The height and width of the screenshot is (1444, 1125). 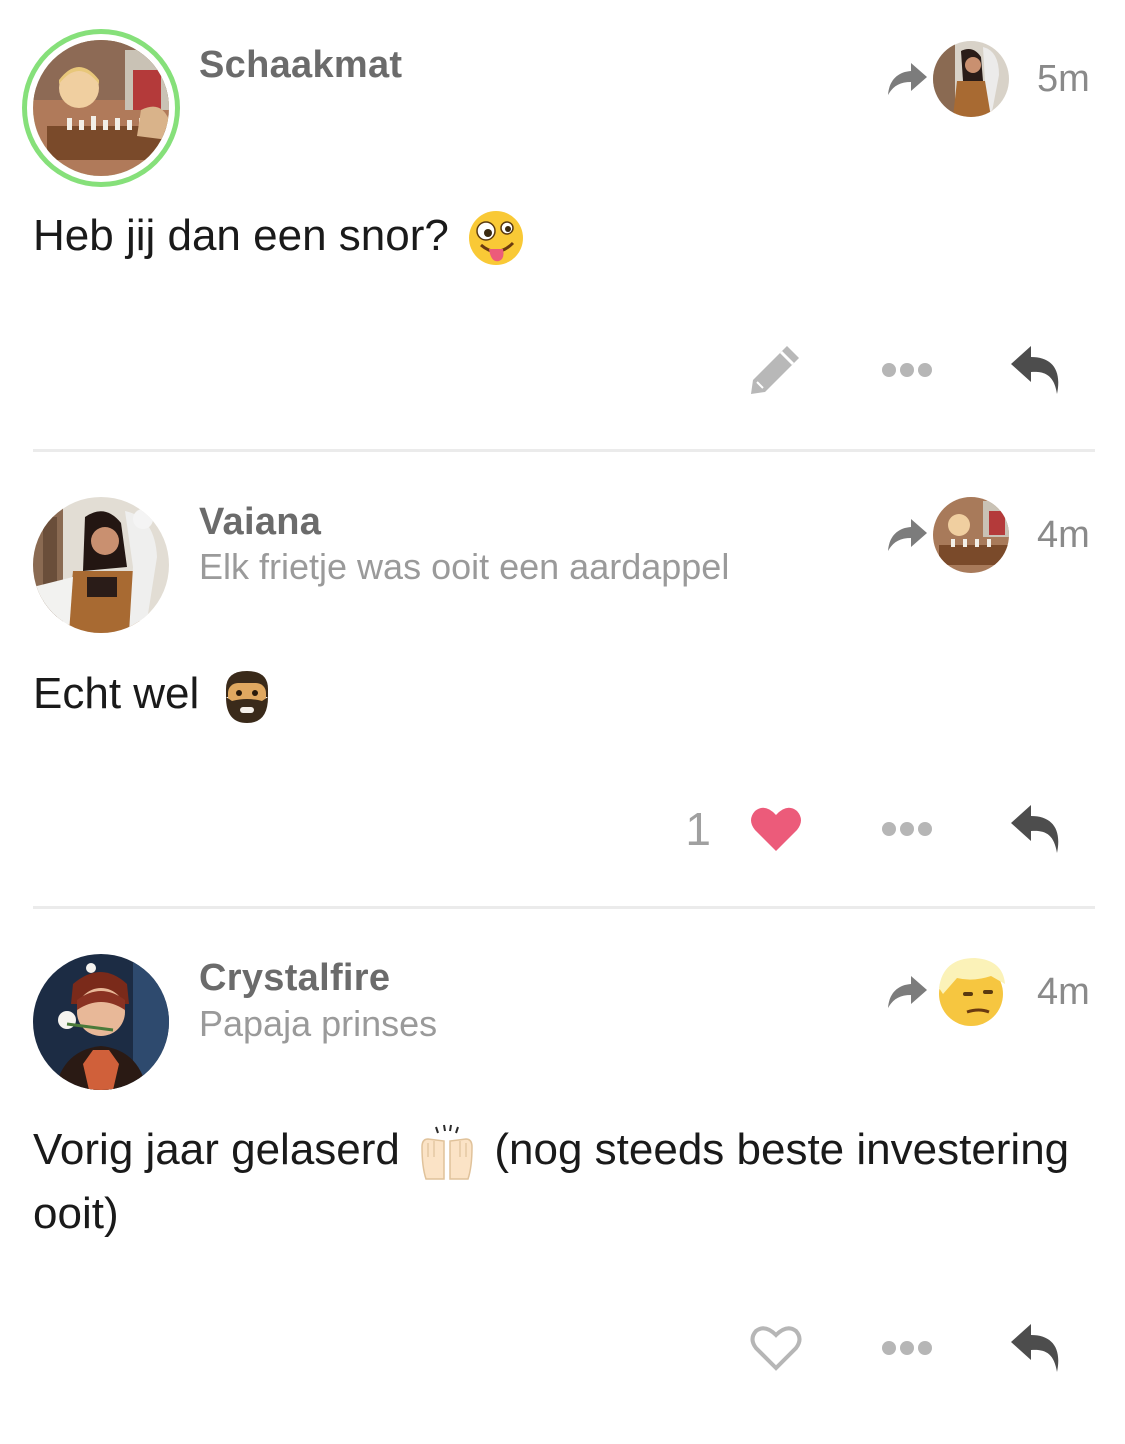 I want to click on username: Vaiana, so click(x=260, y=522).